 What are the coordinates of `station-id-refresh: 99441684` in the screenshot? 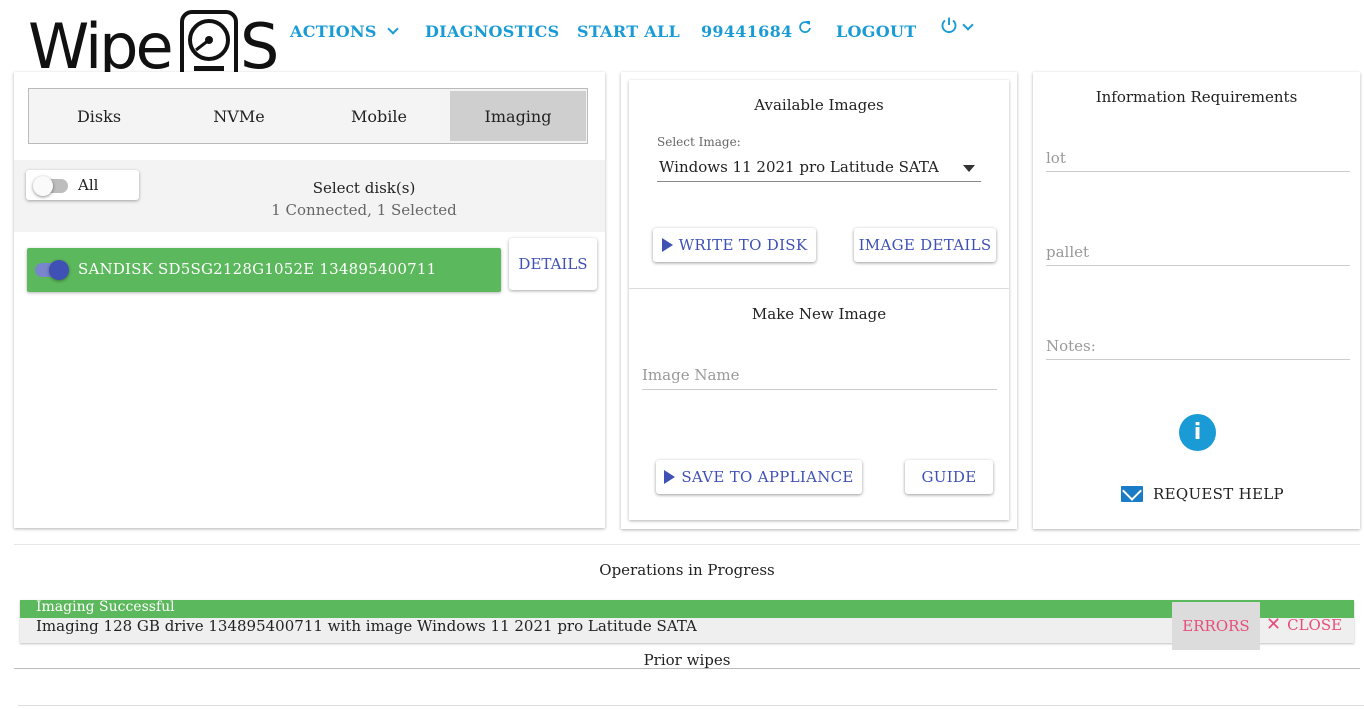 It's located at (756, 30).